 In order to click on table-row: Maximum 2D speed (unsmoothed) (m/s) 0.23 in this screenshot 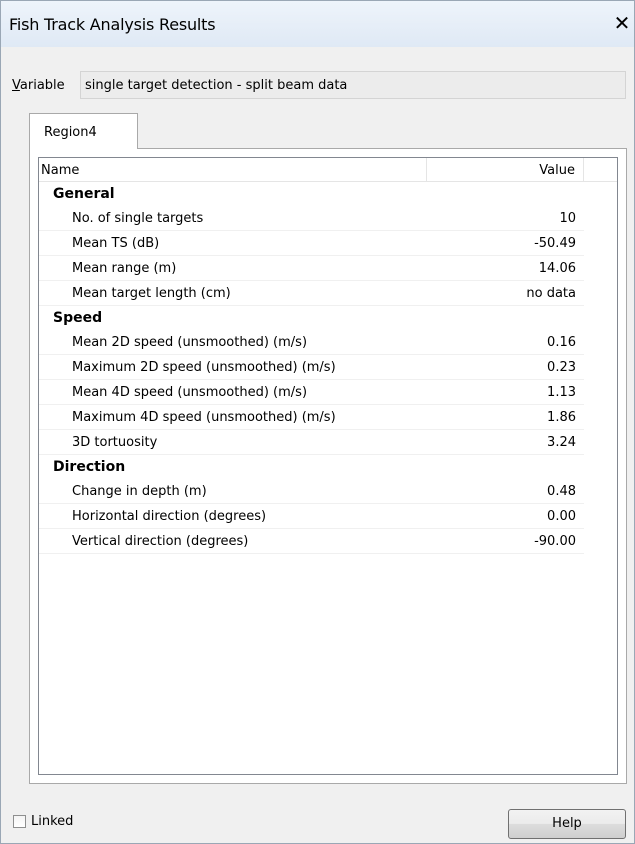, I will do `click(311, 367)`.